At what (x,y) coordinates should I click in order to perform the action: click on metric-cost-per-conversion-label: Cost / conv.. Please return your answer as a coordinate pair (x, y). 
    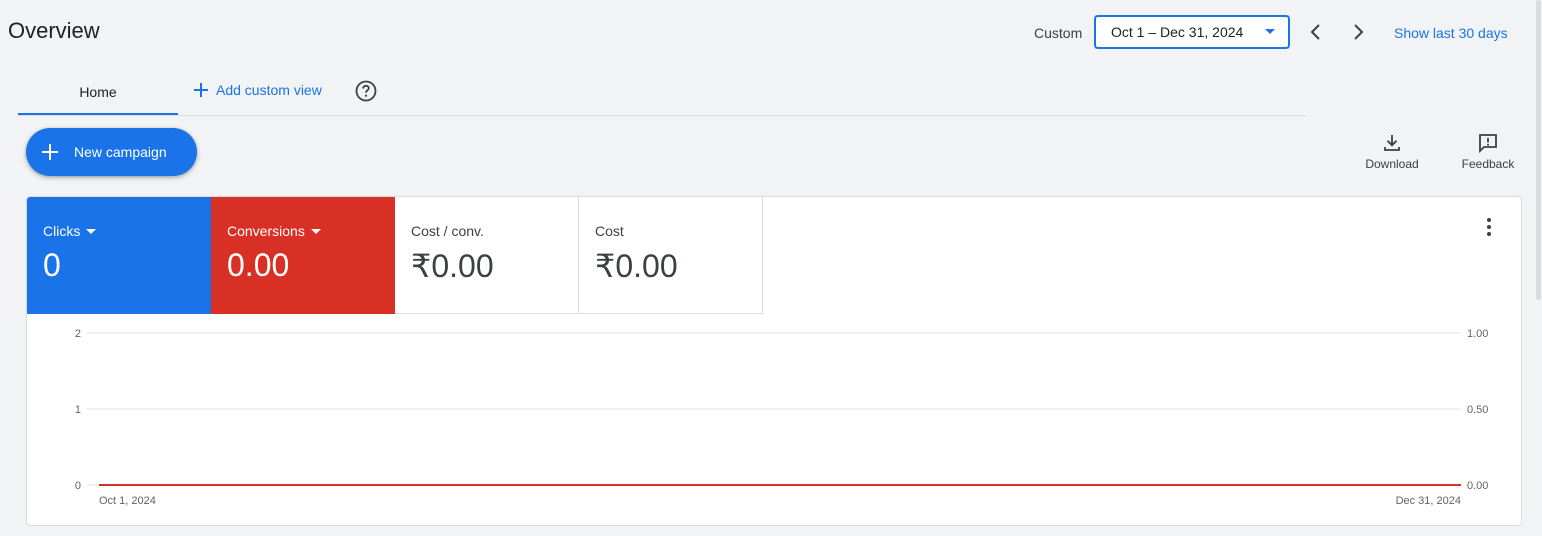
    Looking at the image, I should click on (447, 231).